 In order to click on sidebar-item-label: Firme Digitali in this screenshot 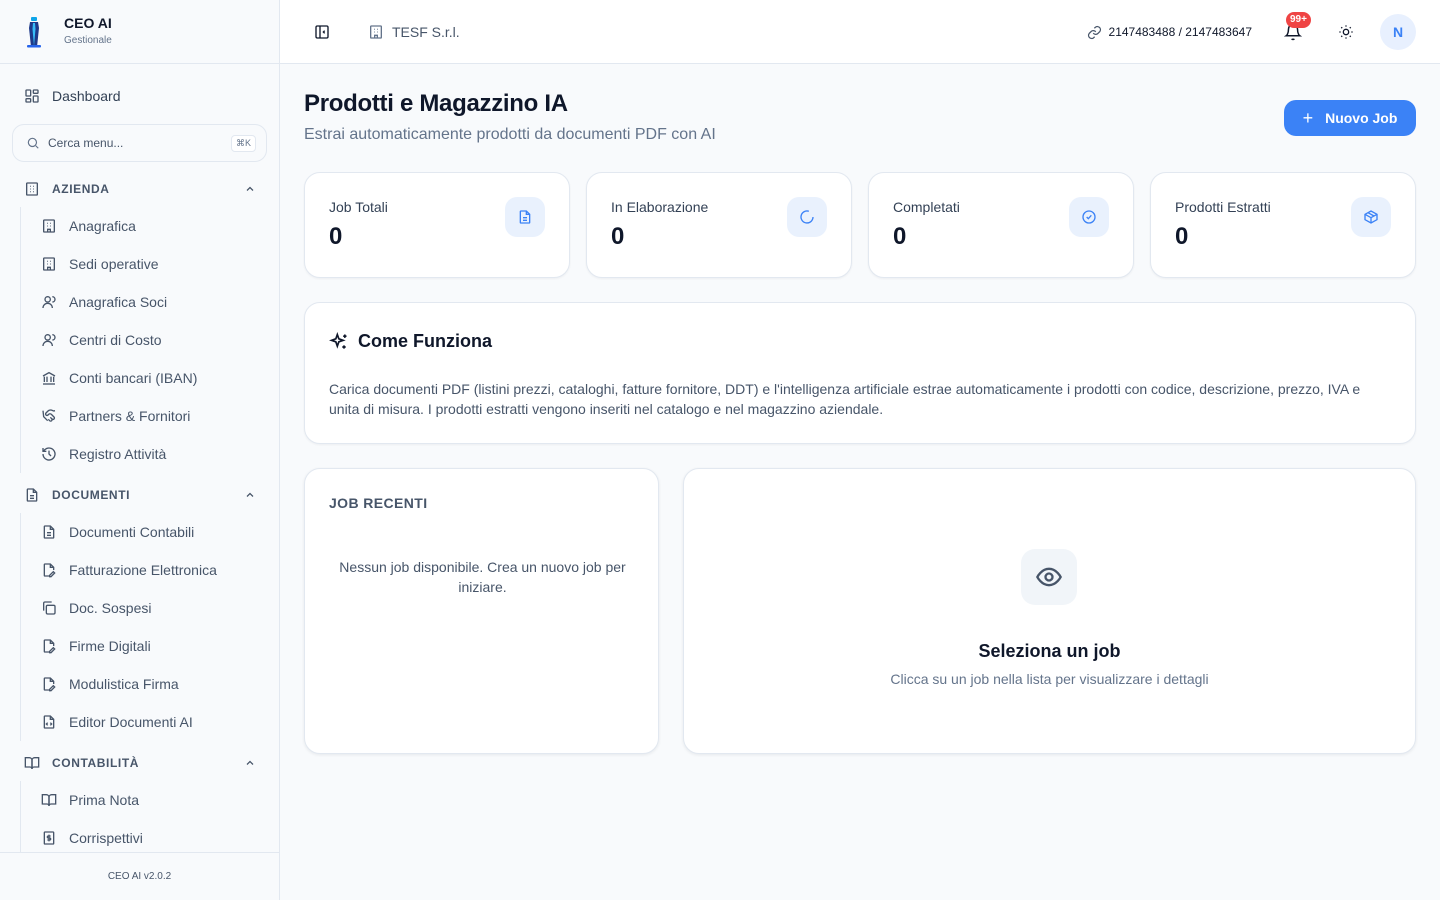, I will do `click(110, 646)`.